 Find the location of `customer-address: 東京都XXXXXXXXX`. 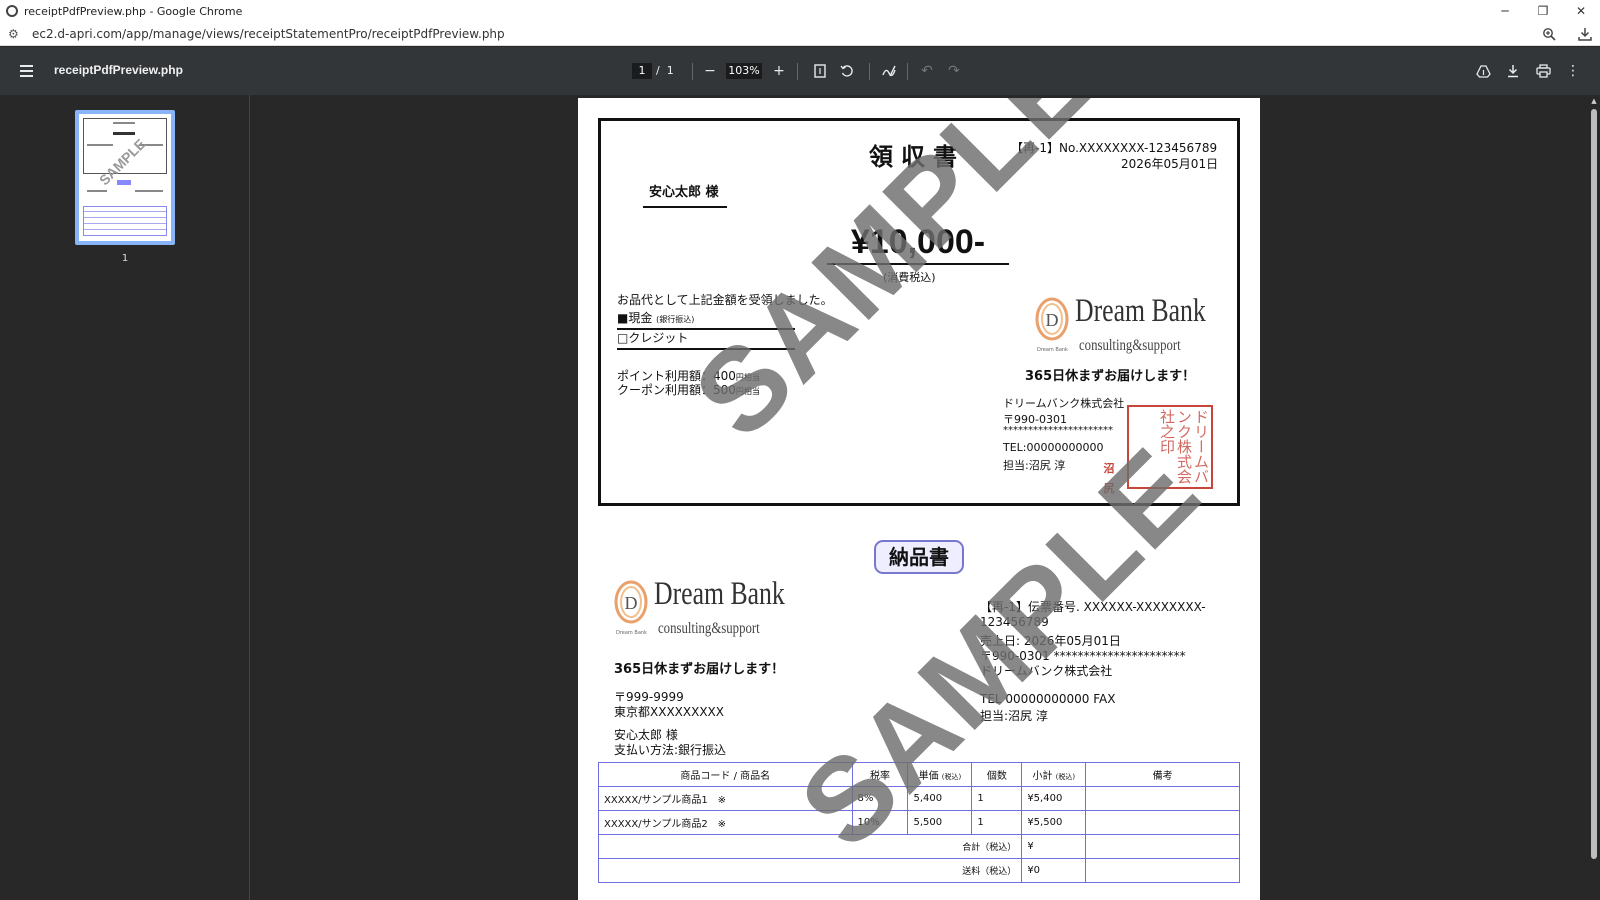

customer-address: 東京都XXXXXXXXX is located at coordinates (669, 712).